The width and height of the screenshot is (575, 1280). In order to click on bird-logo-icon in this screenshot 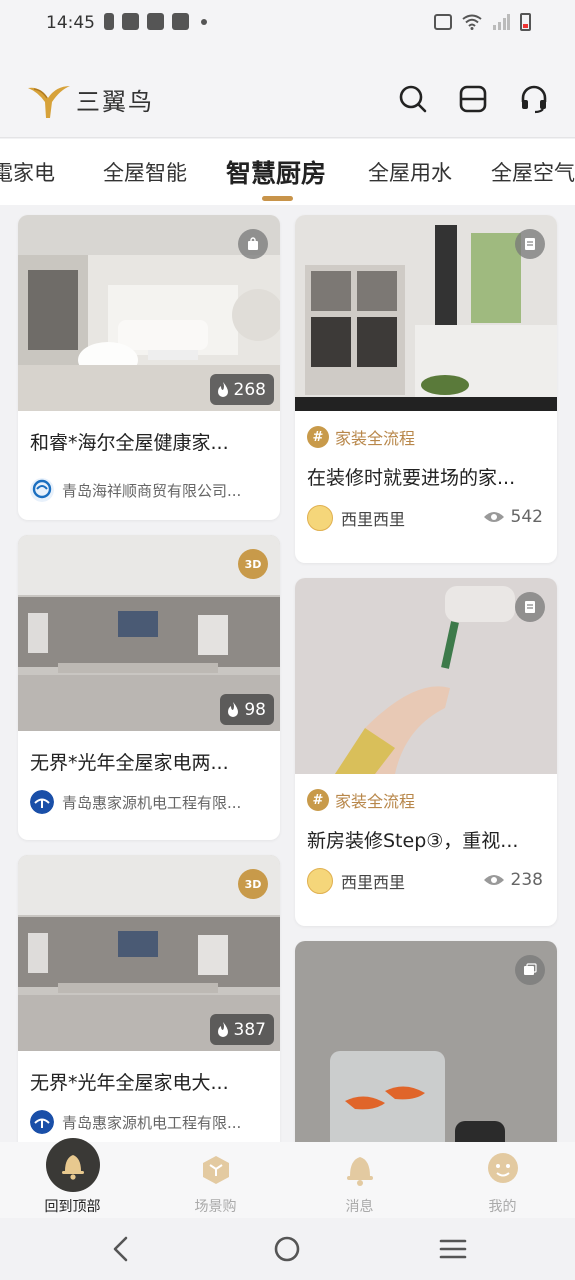, I will do `click(49, 102)`.